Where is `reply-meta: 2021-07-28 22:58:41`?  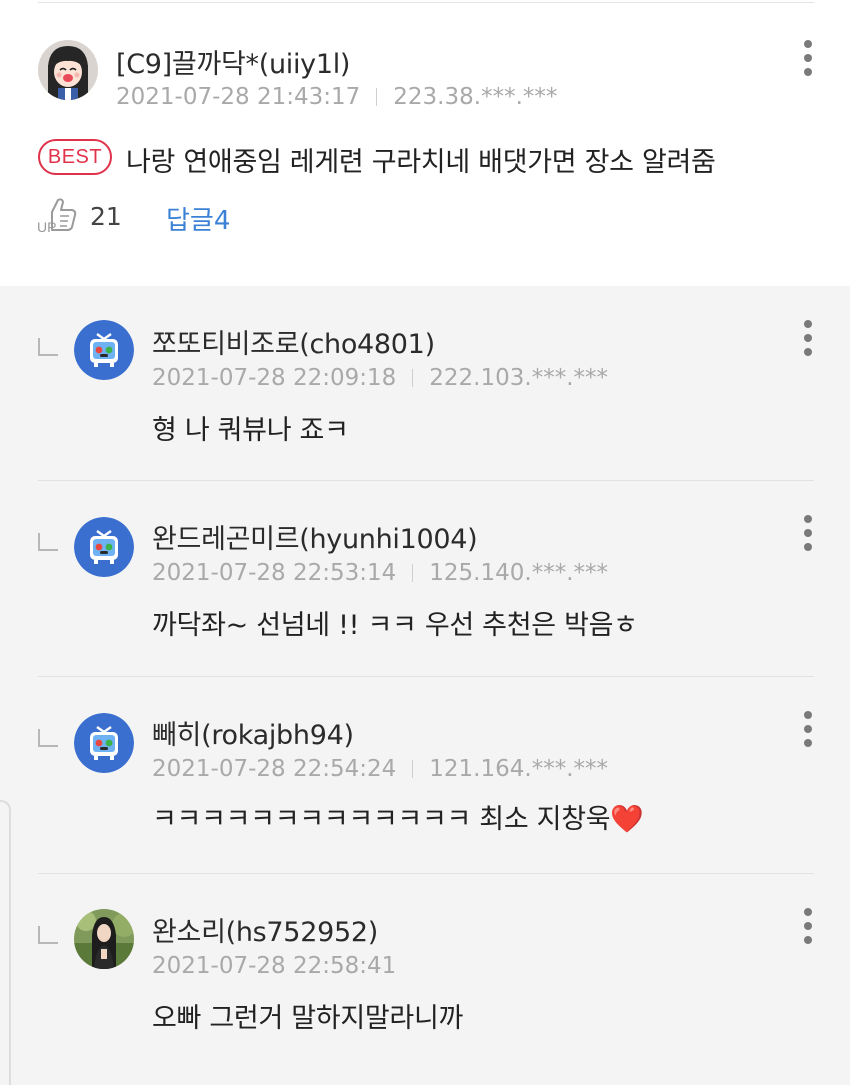 reply-meta: 2021-07-28 22:58:41 is located at coordinates (274, 966).